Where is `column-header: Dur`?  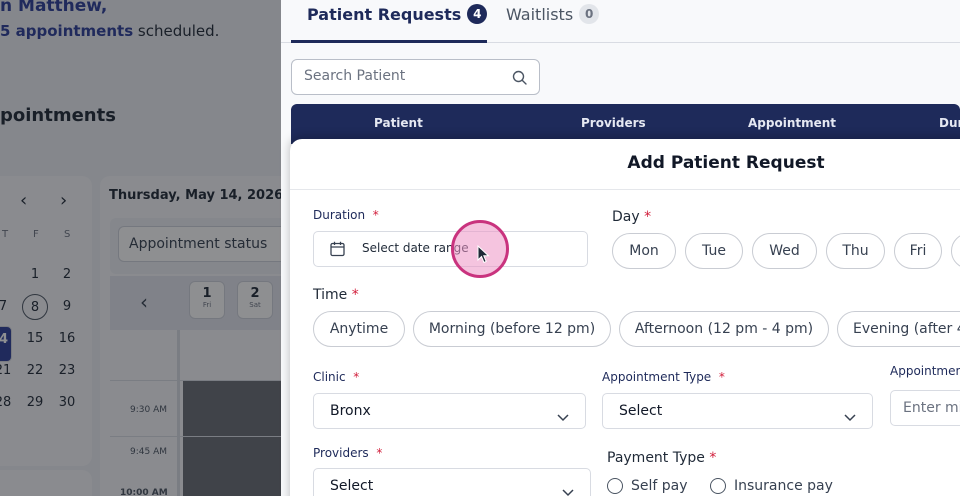 column-header: Dur is located at coordinates (949, 123).